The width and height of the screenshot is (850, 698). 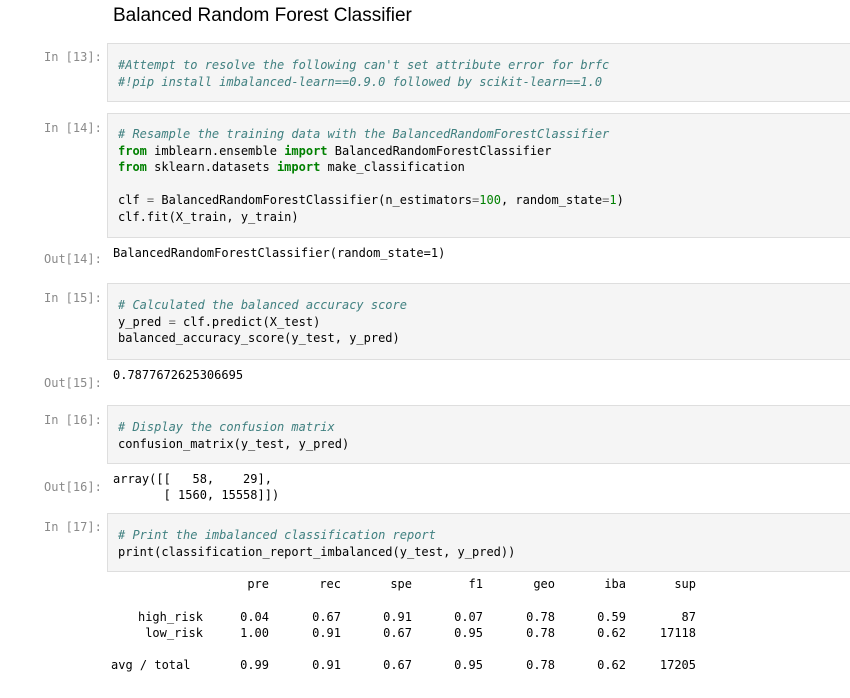 I want to click on code-text: confusion_matrix(y_test, y_pred), so click(x=234, y=443).